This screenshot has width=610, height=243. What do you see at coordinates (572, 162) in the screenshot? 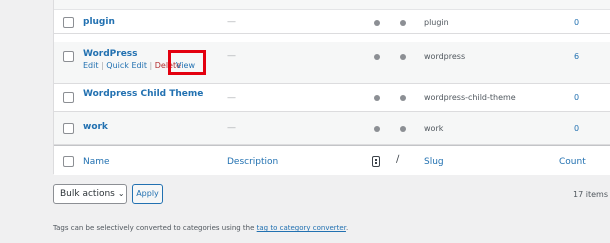
I see `count-column-header: Count` at bounding box center [572, 162].